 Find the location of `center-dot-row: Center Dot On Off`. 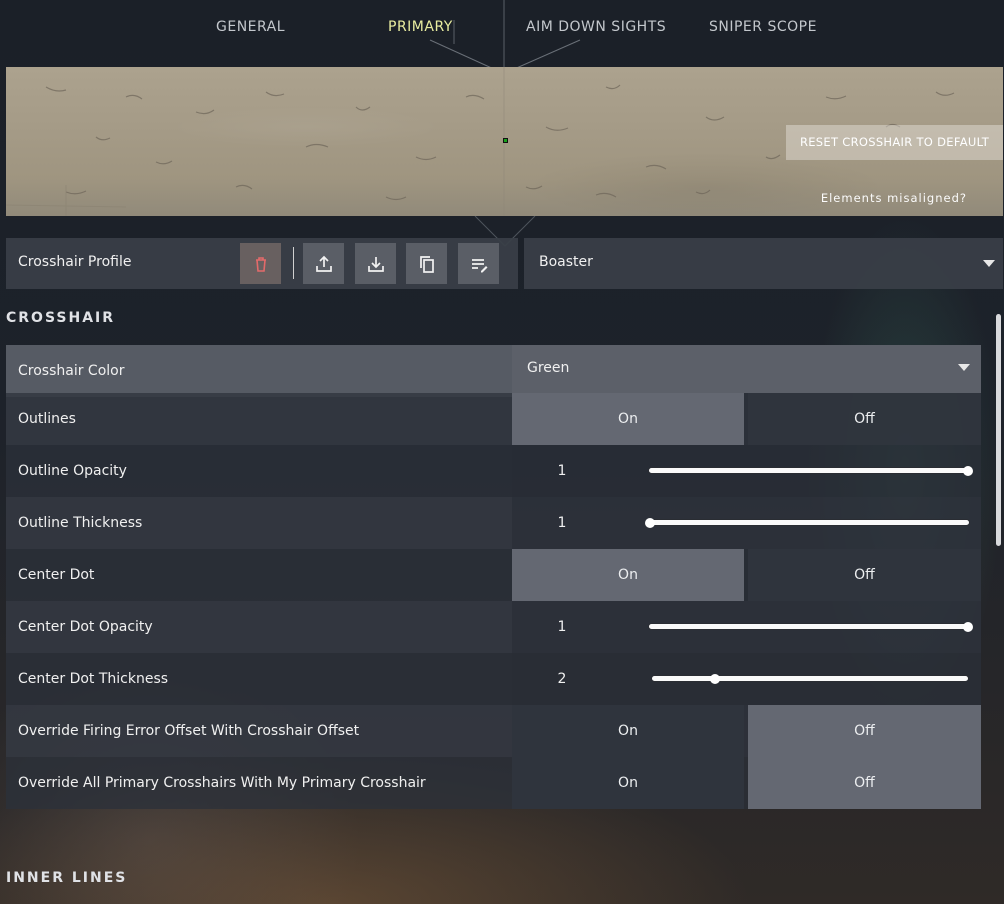

center-dot-row: Center Dot On Off is located at coordinates (493, 575).